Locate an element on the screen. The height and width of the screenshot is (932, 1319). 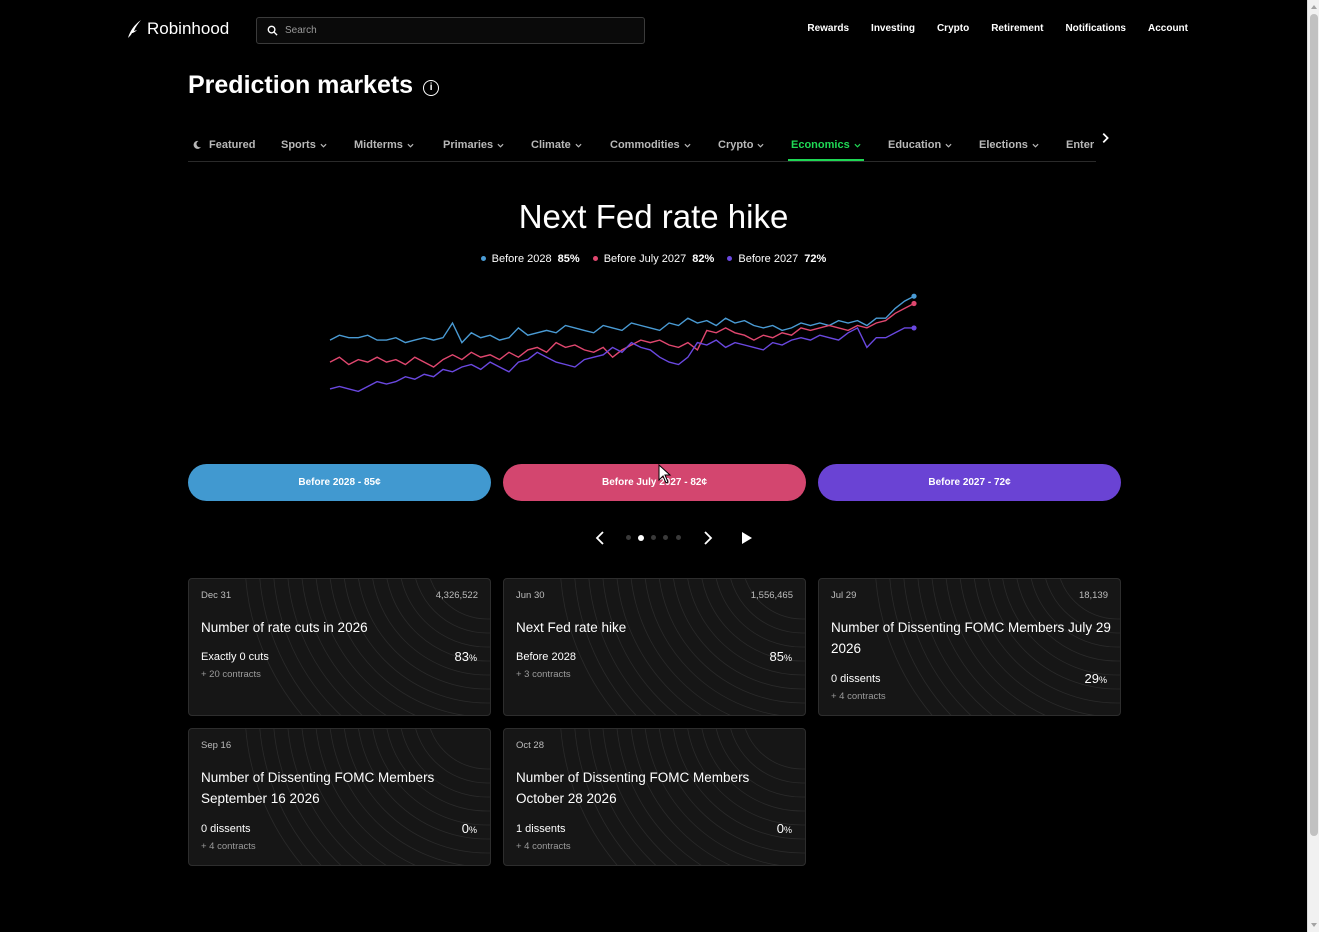
card-percent-value: 29 is located at coordinates (1091, 678).